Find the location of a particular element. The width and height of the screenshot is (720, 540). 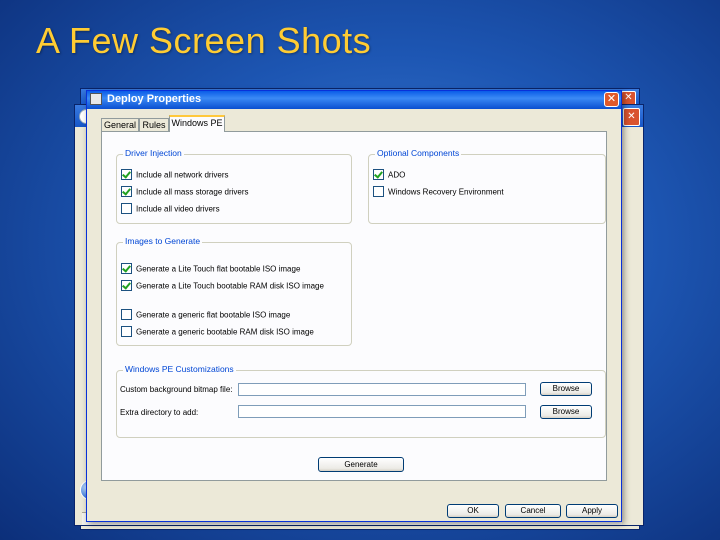

ado-checkbox: ADO is located at coordinates (389, 173).